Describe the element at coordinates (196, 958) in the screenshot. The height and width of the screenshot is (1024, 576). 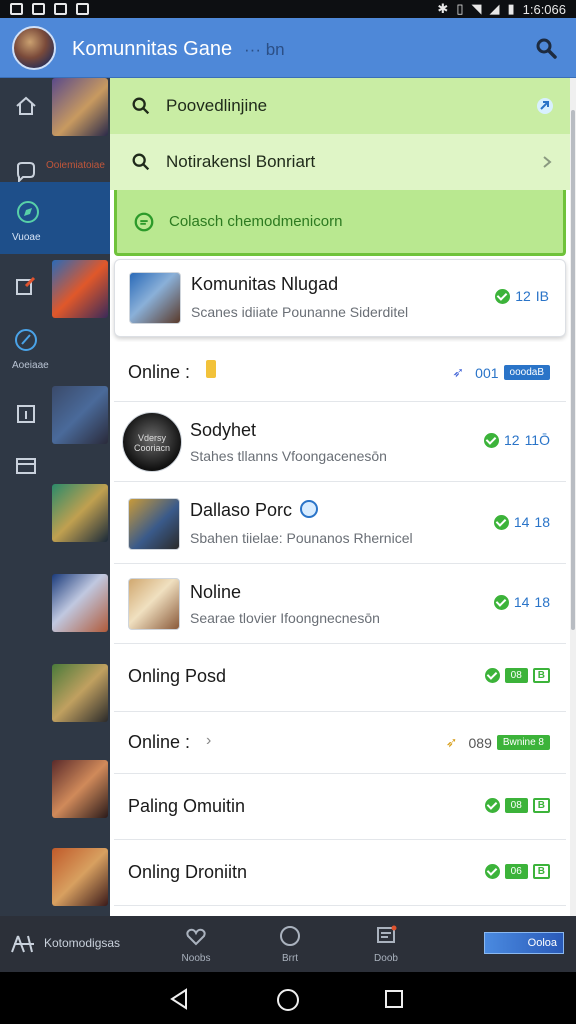
I see `nav-label: Noobs` at that location.